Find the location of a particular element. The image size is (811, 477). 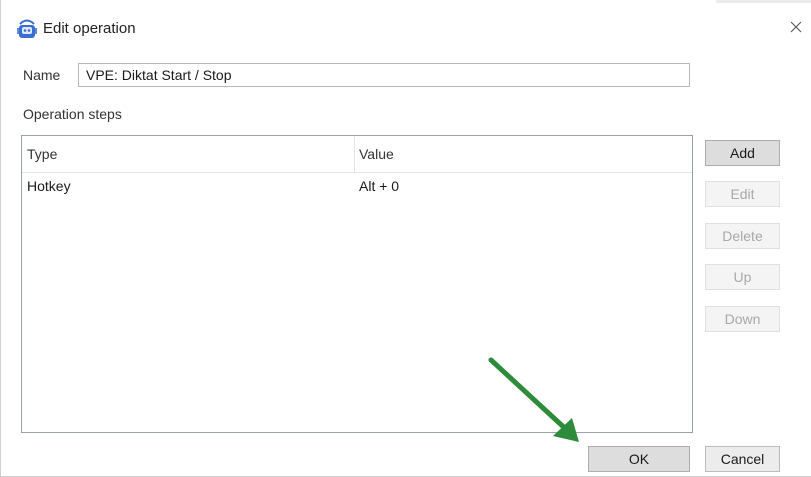

green-arrow-annotation-icon is located at coordinates (533, 399).